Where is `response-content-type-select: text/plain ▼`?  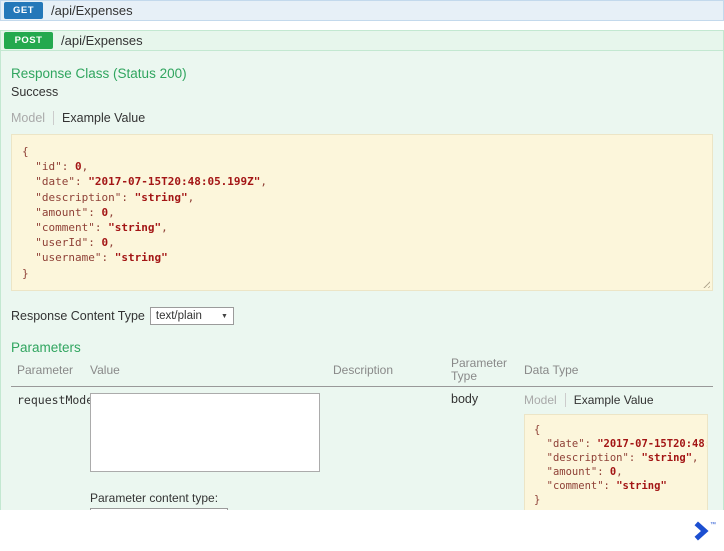
response-content-type-select: text/plain ▼ is located at coordinates (191, 316).